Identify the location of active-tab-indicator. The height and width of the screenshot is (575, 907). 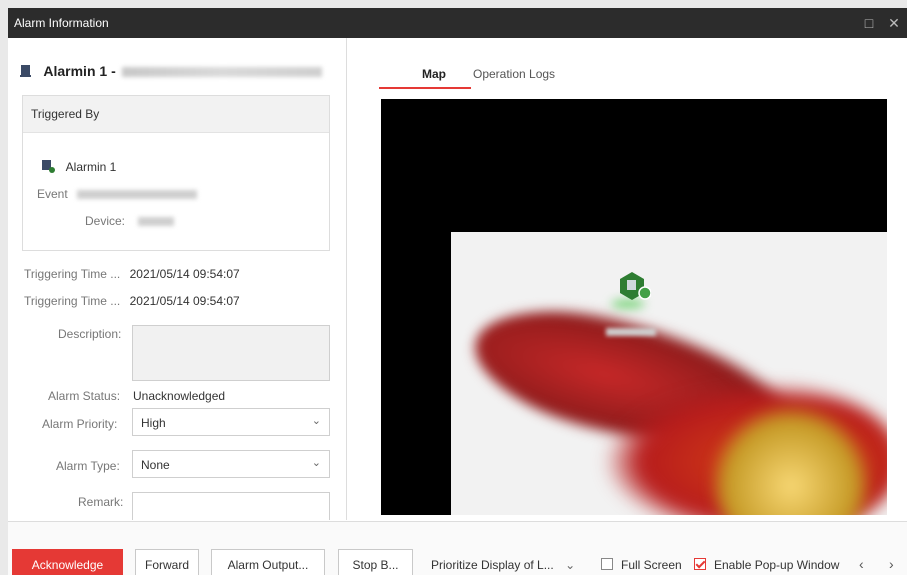
(425, 88).